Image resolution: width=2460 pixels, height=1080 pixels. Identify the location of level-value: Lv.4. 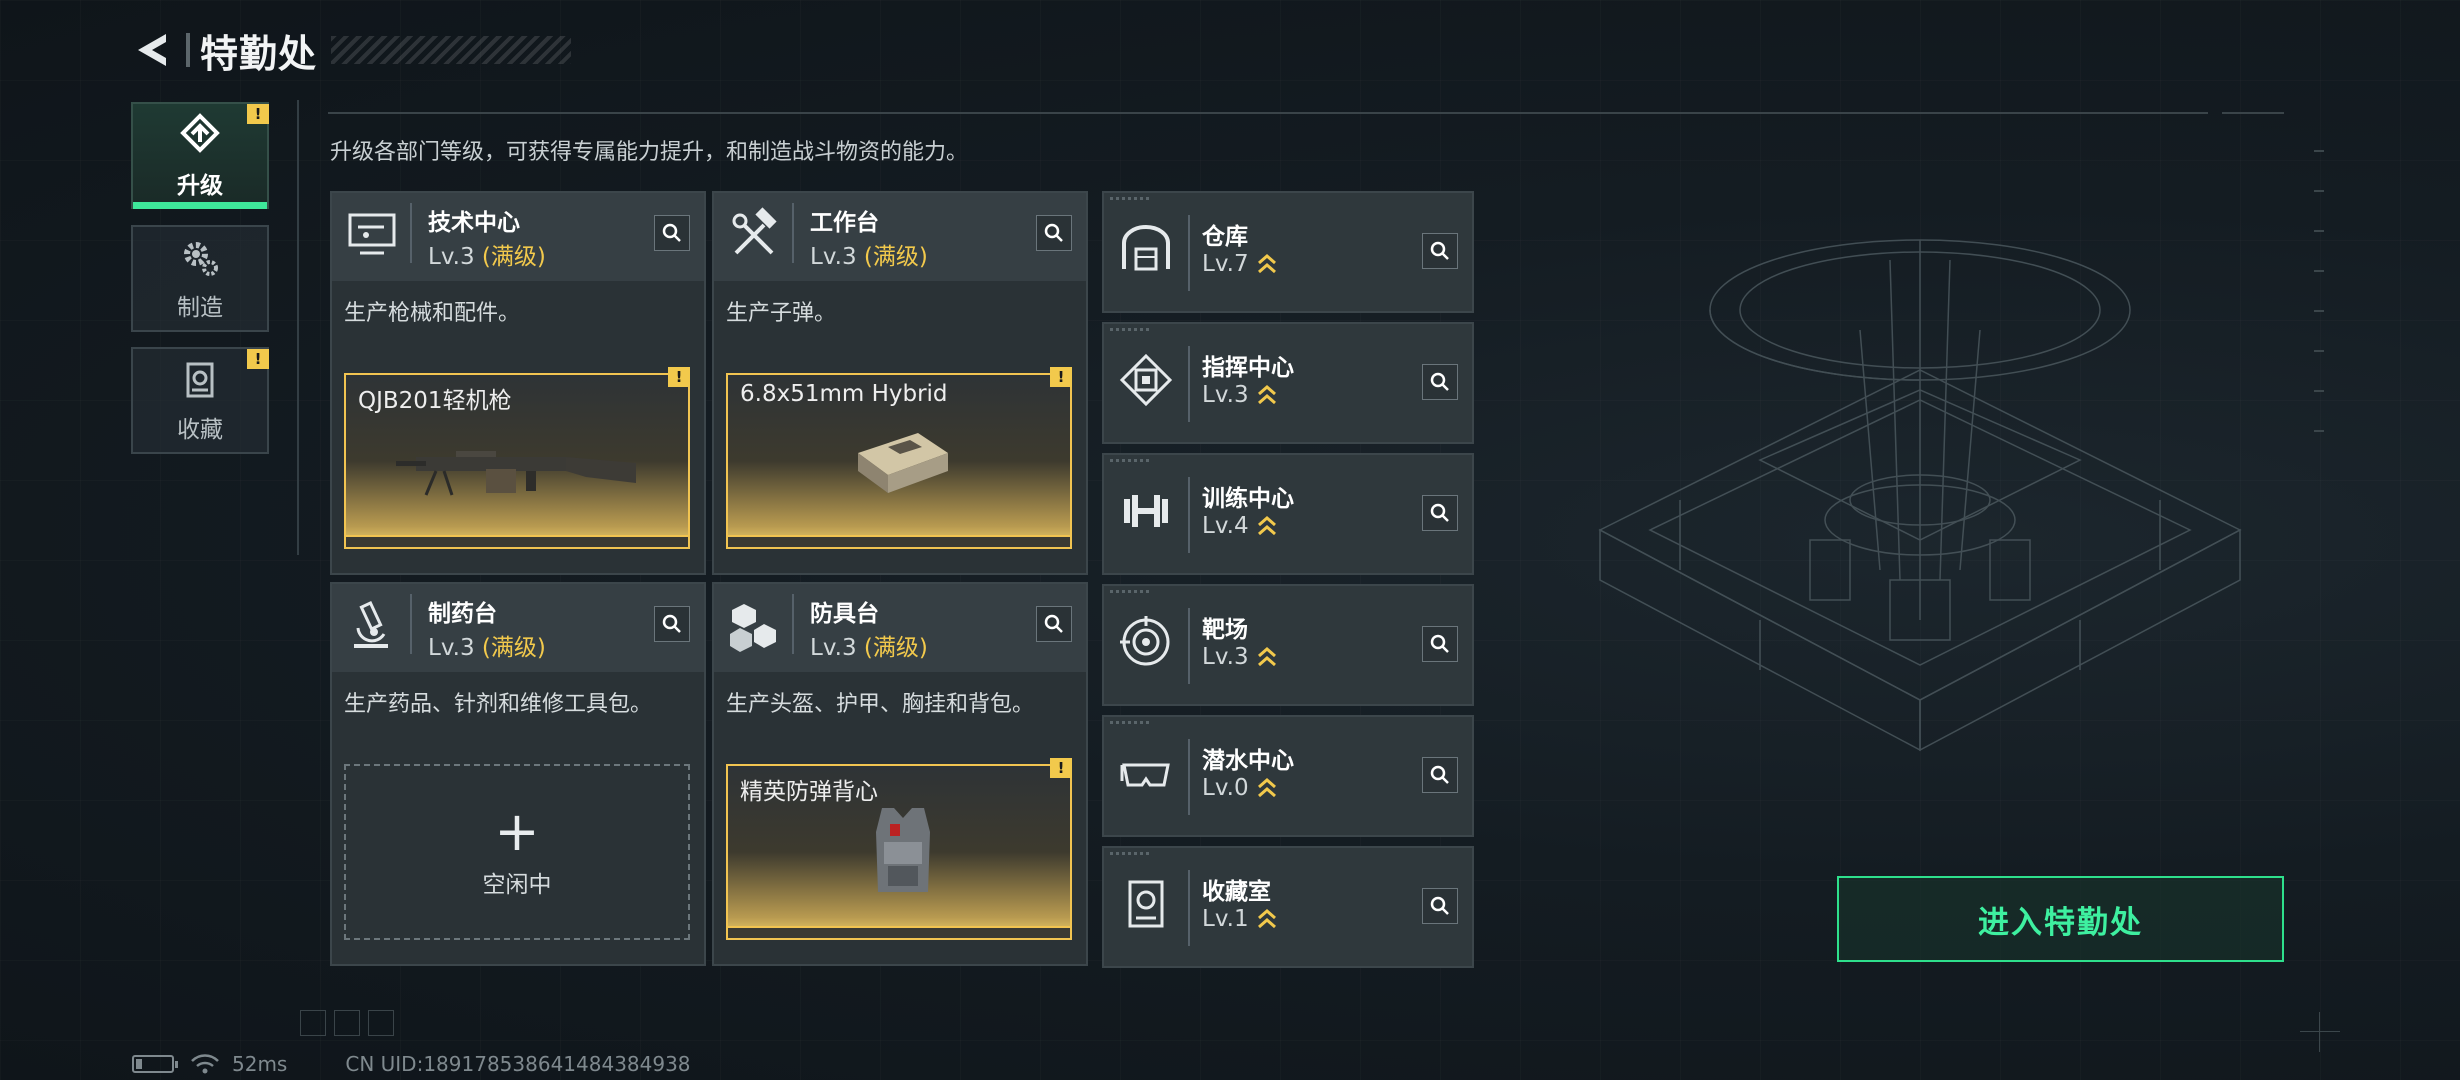
(1225, 526).